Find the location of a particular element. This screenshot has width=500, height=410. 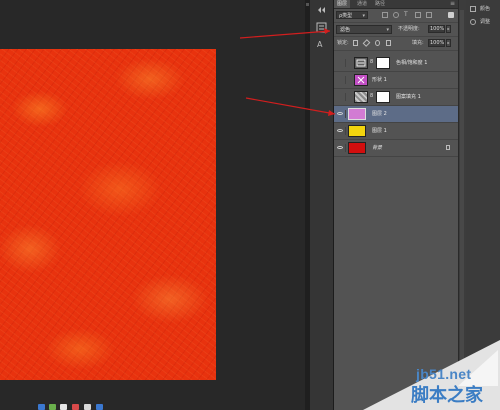

watermark-brand: 脚本之家 is located at coordinates (447, 395).